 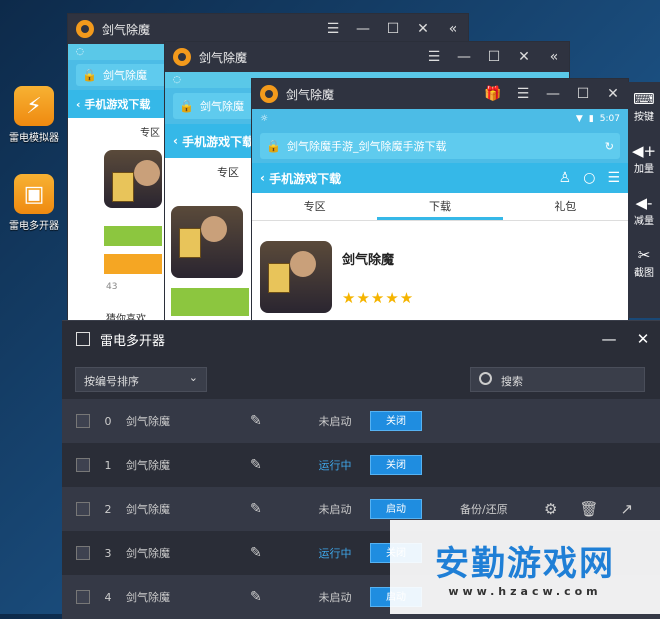 What do you see at coordinates (368, 260) in the screenshot?
I see `game-name: 剑气除魔` at bounding box center [368, 260].